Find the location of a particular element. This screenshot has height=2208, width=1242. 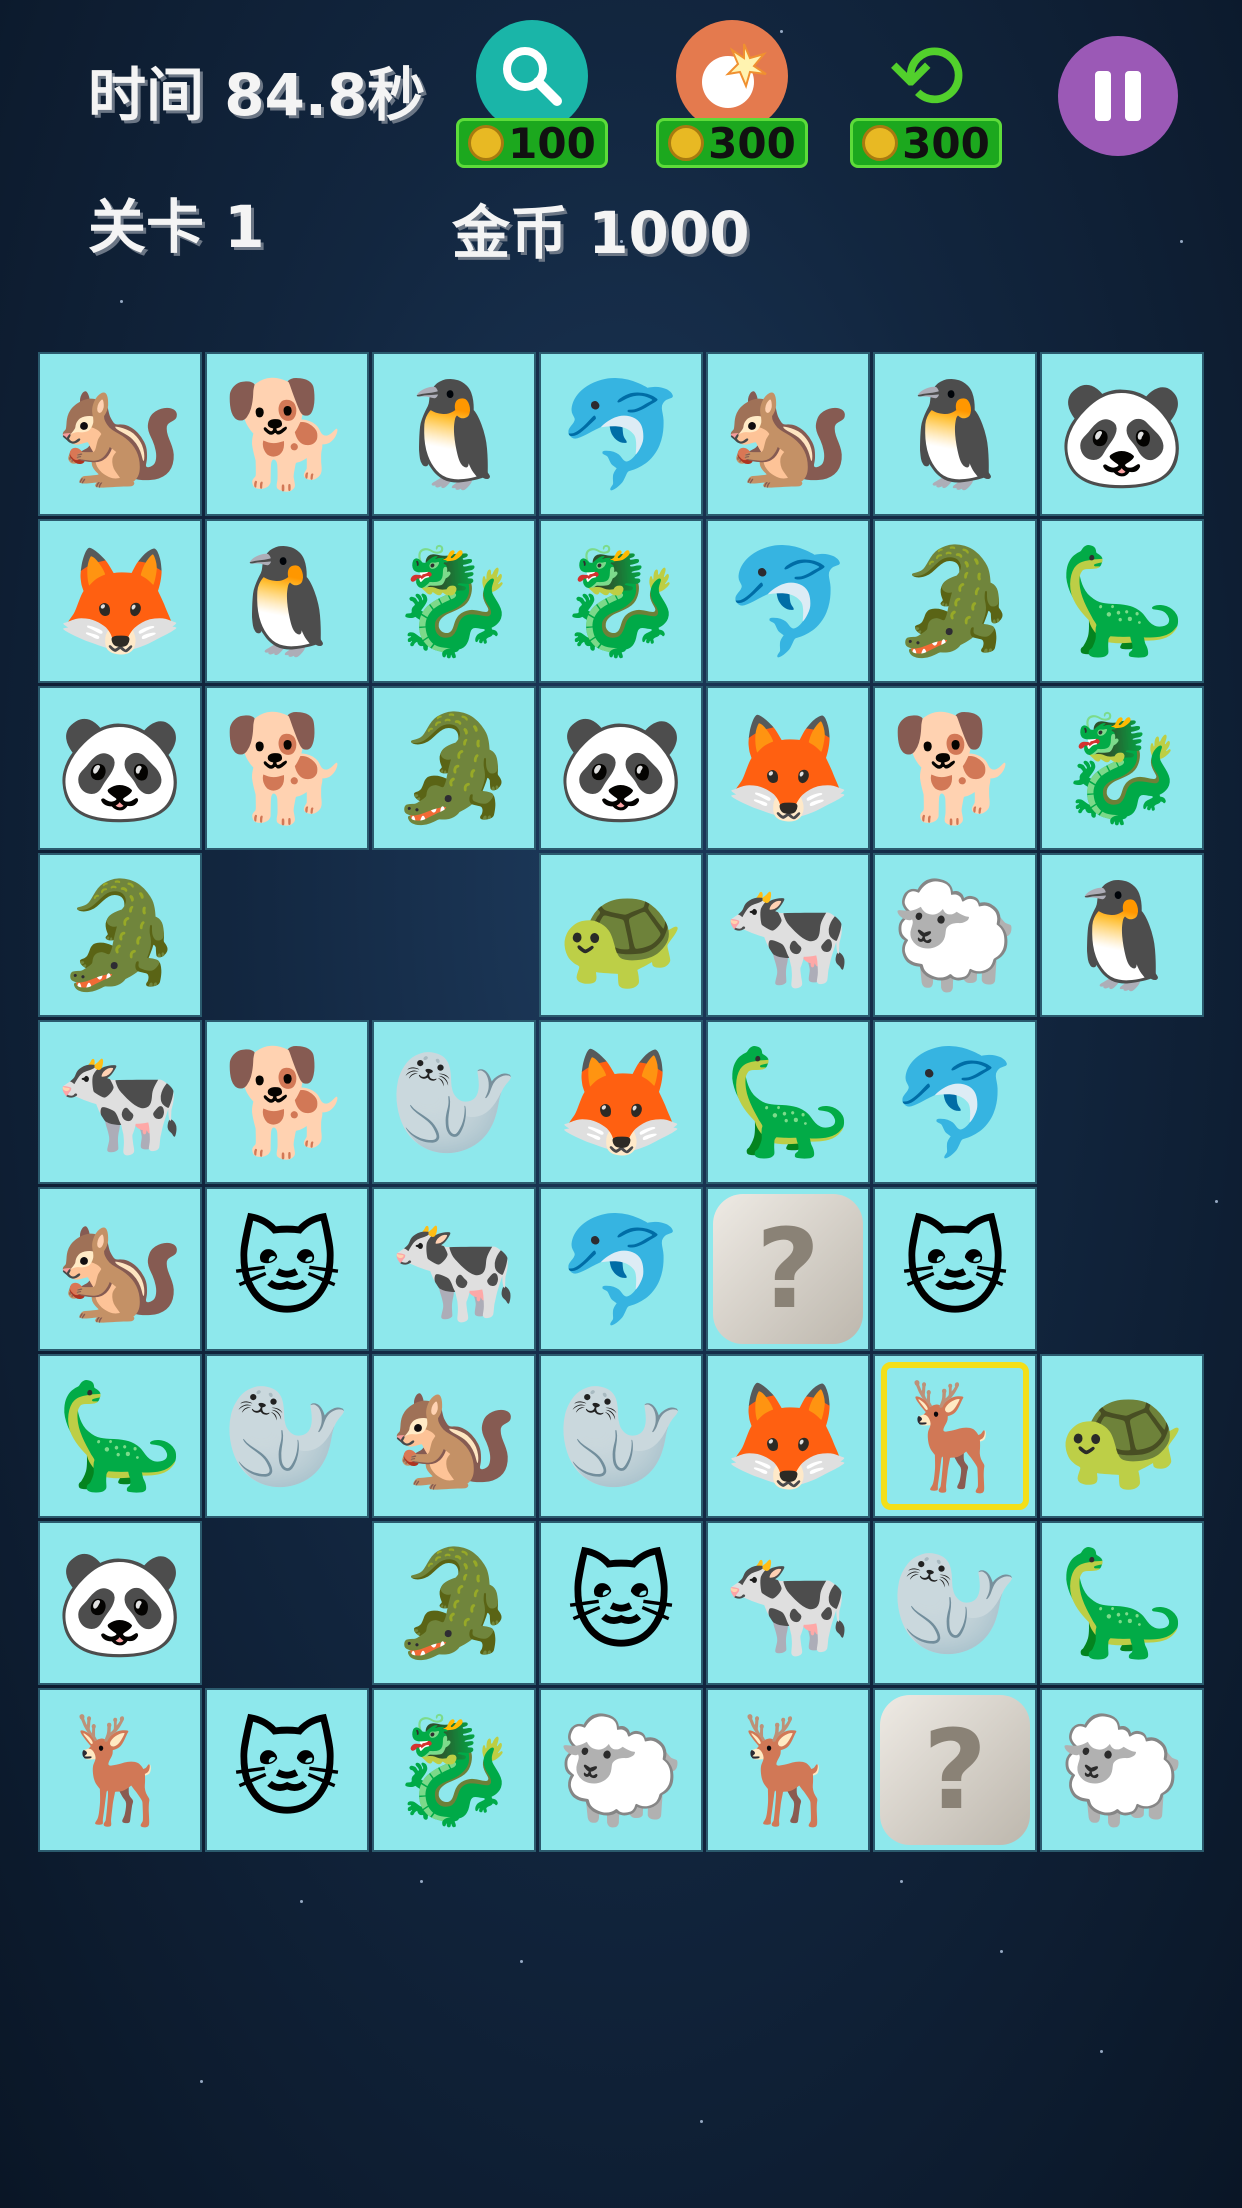

dog-icon: 🐕 is located at coordinates (287, 1102).